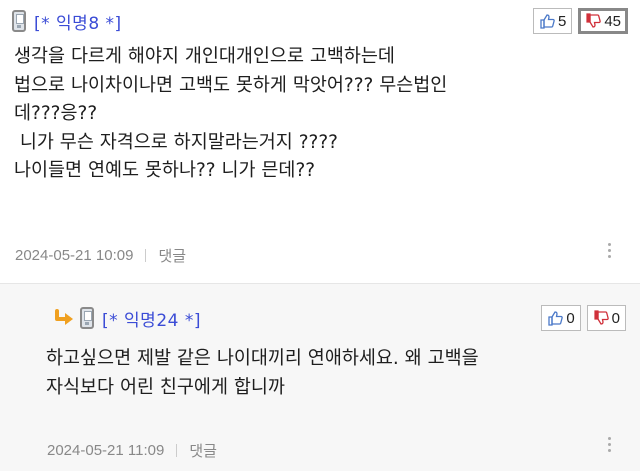  Describe the element at coordinates (63, 318) in the screenshot. I see `reply-arrow-icon` at that location.